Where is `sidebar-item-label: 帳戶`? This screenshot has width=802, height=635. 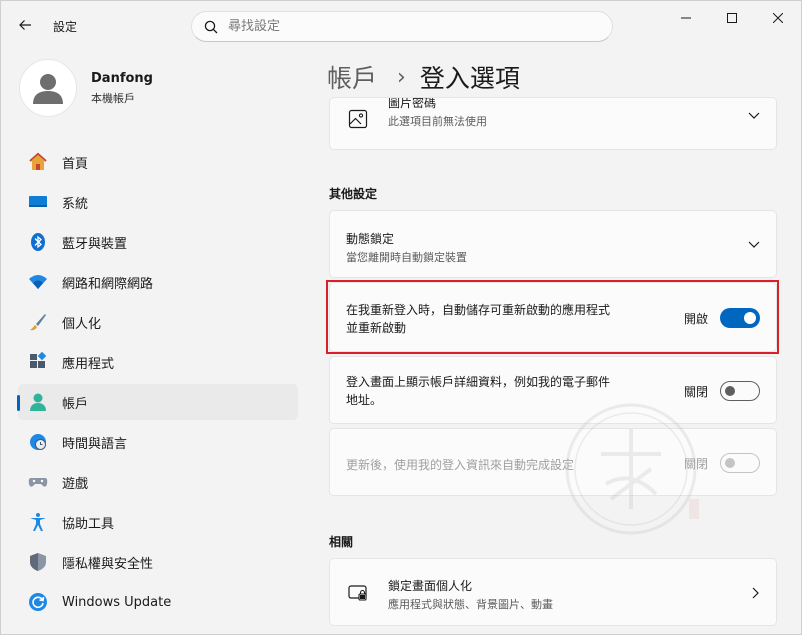 sidebar-item-label: 帳戶 is located at coordinates (75, 404).